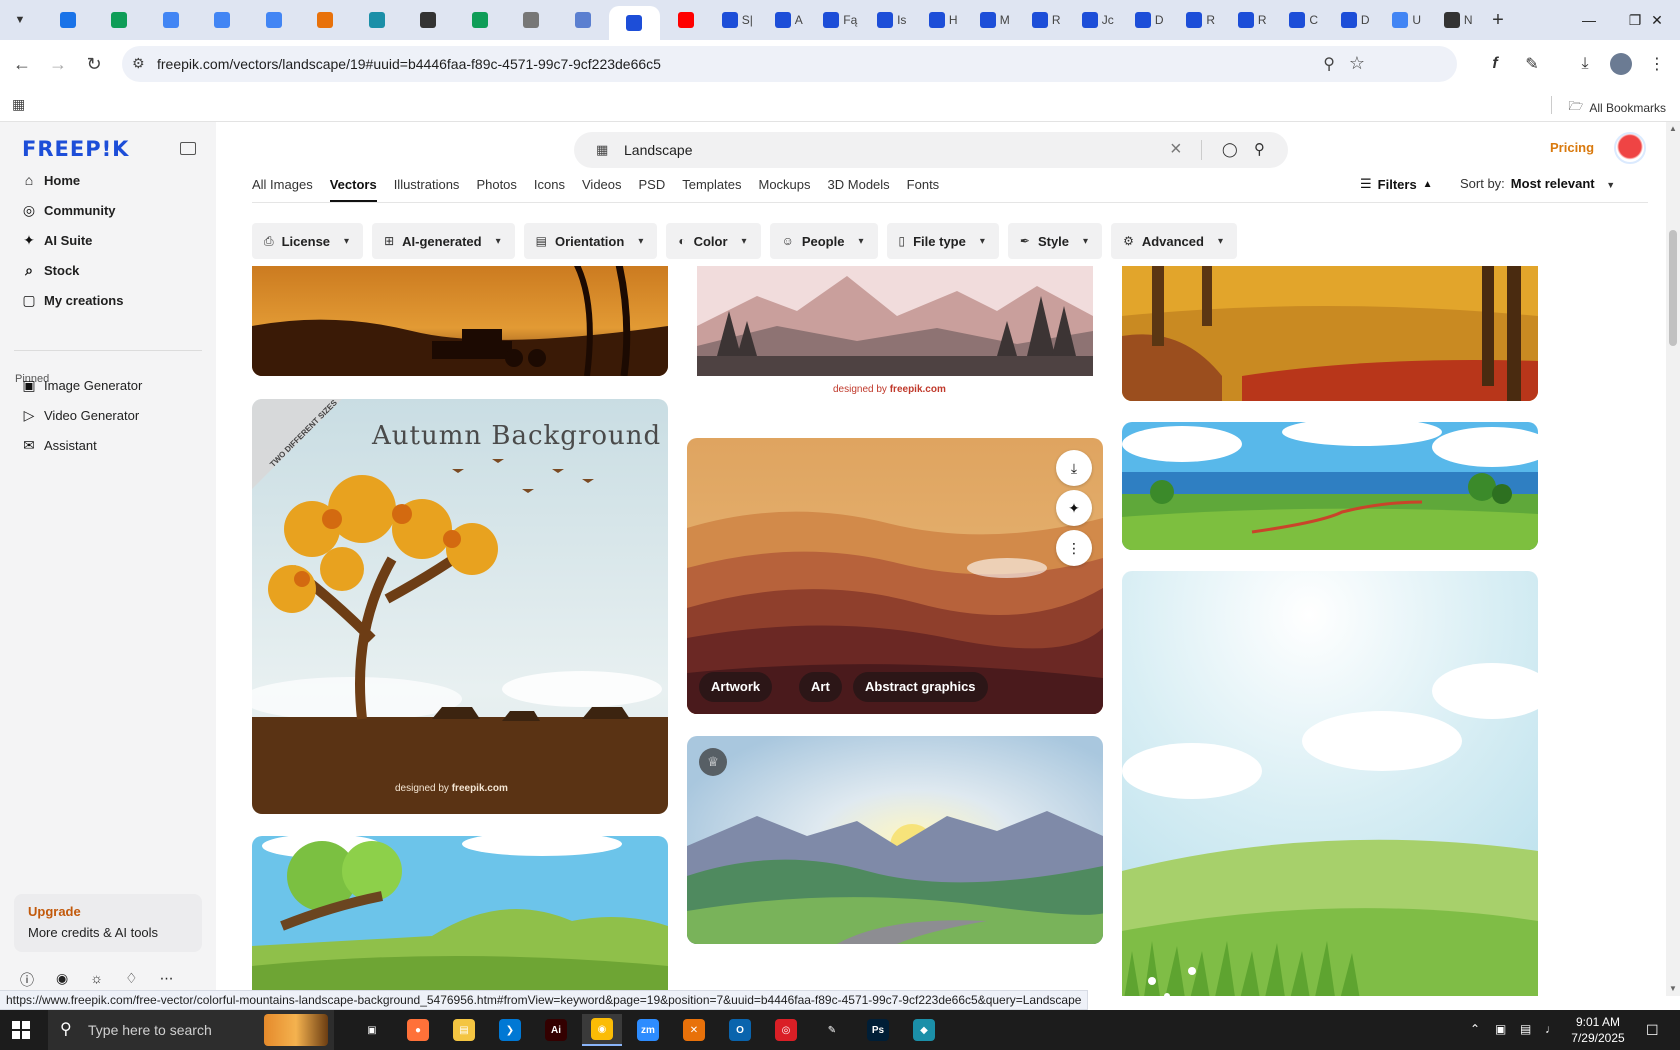  What do you see at coordinates (308, 241) in the screenshot?
I see `filter-chip-license: ⎙ License ▾` at bounding box center [308, 241].